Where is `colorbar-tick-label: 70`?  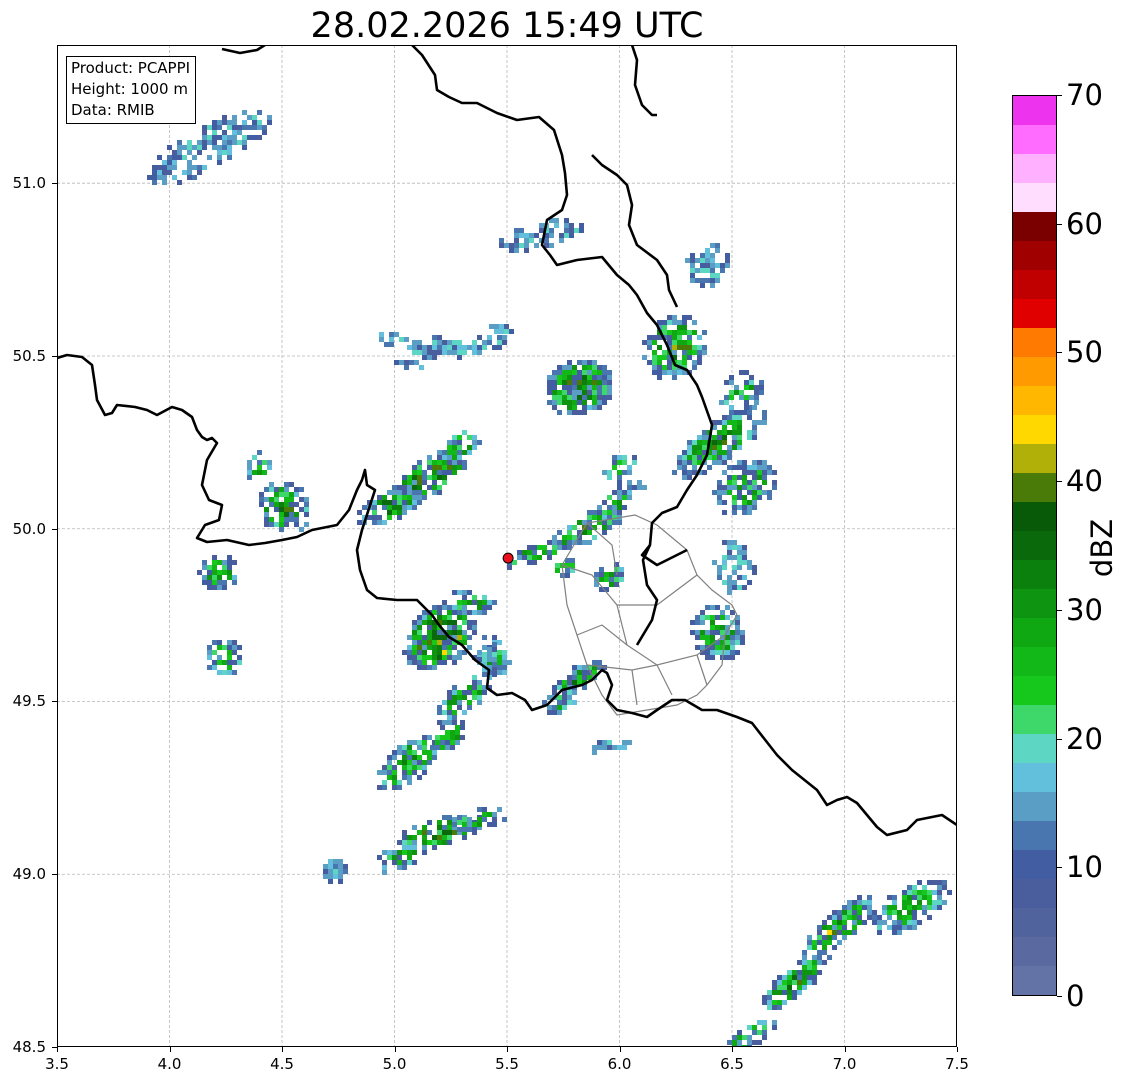
colorbar-tick-label: 70 is located at coordinates (1084, 95).